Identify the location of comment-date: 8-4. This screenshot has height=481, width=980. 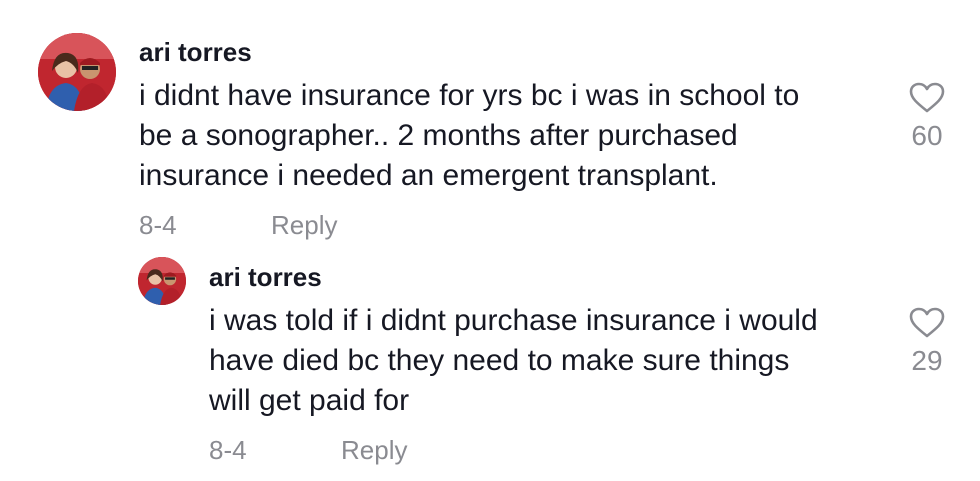
(158, 225).